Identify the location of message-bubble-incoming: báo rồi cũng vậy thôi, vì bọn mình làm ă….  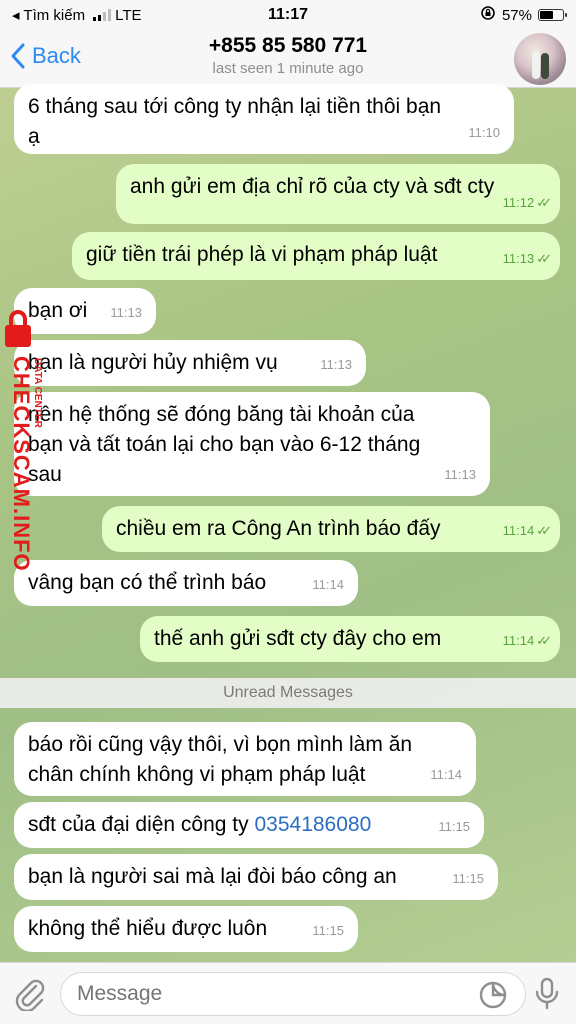
(245, 759).